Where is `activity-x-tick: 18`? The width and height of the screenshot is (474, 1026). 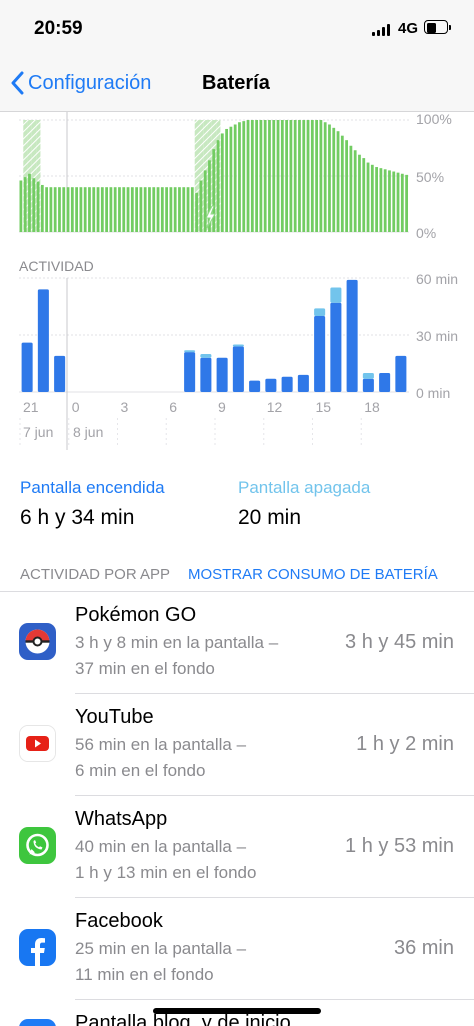 activity-x-tick: 18 is located at coordinates (372, 407).